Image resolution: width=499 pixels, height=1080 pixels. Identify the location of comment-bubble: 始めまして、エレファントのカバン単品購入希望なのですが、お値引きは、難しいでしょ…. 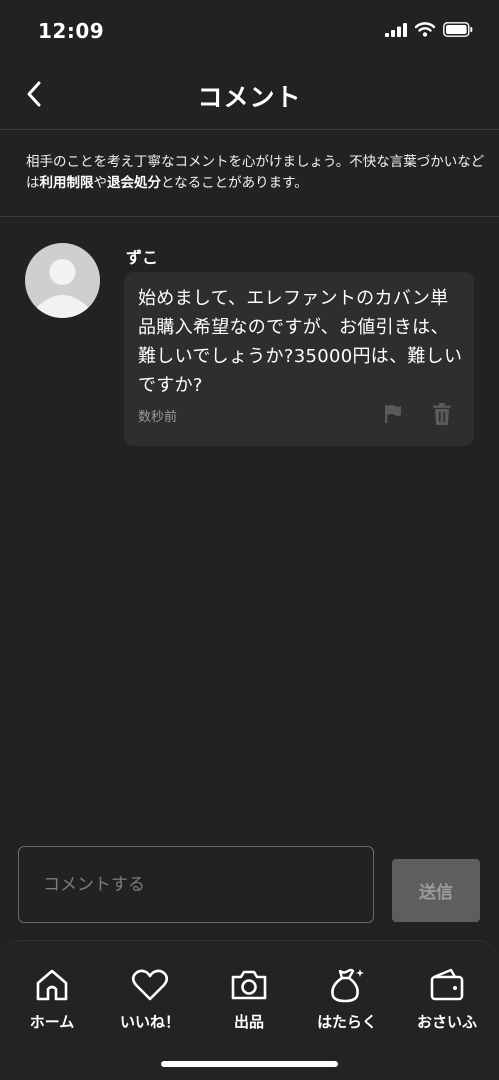
(299, 359).